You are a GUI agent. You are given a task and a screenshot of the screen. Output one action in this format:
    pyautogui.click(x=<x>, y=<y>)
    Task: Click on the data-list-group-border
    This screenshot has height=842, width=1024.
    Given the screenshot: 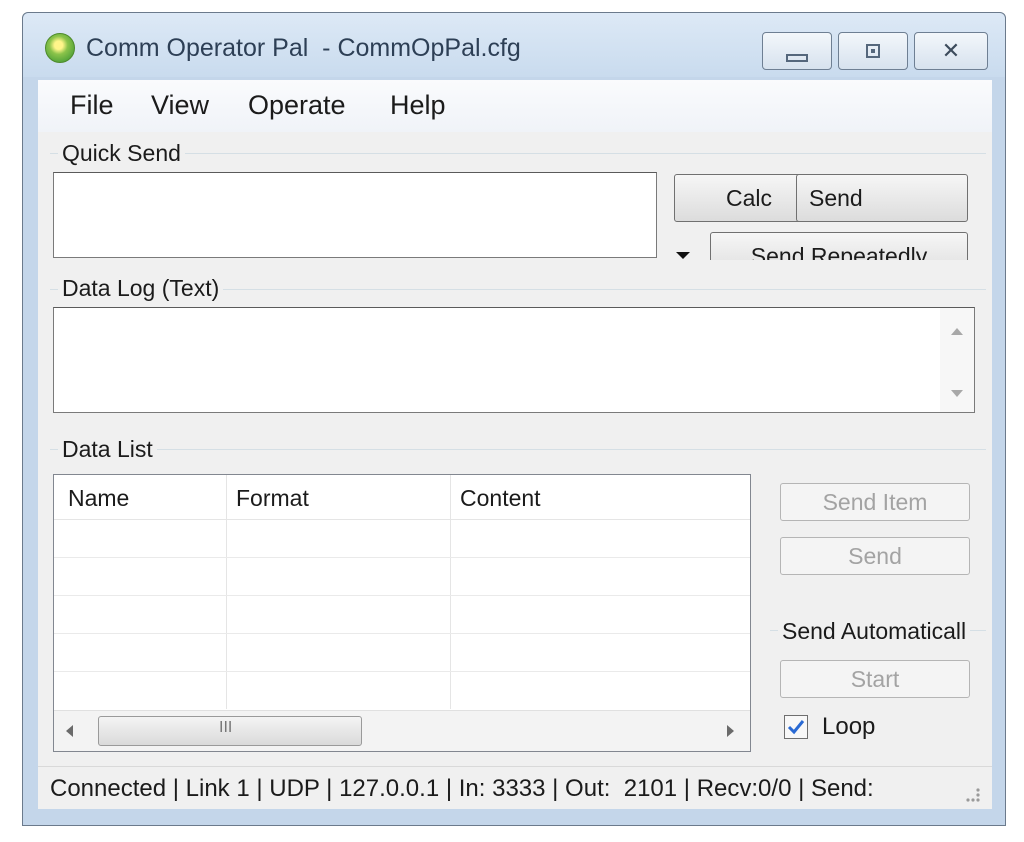 What is the action you would take?
    pyautogui.click(x=518, y=449)
    